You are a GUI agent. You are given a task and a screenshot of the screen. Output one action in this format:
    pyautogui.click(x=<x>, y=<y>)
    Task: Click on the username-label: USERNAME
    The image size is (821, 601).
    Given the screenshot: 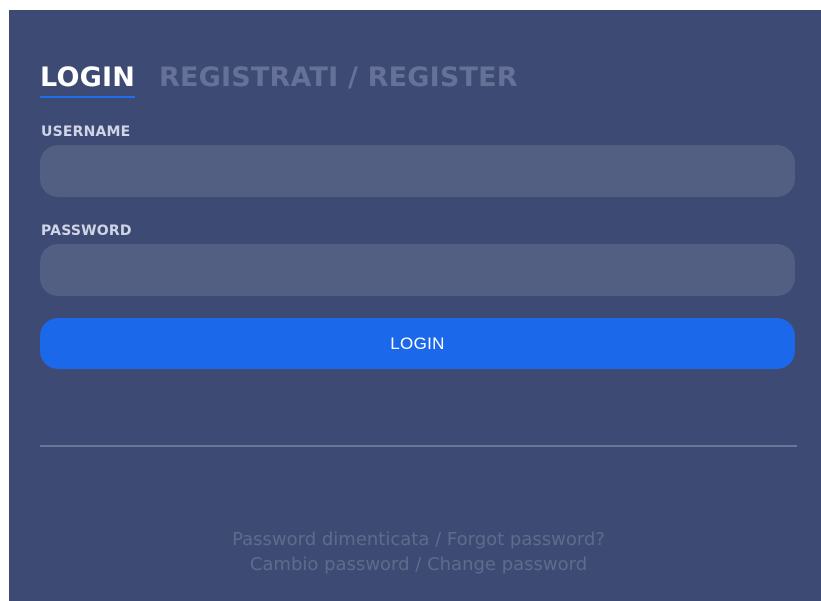 What is the action you would take?
    pyautogui.click(x=86, y=132)
    